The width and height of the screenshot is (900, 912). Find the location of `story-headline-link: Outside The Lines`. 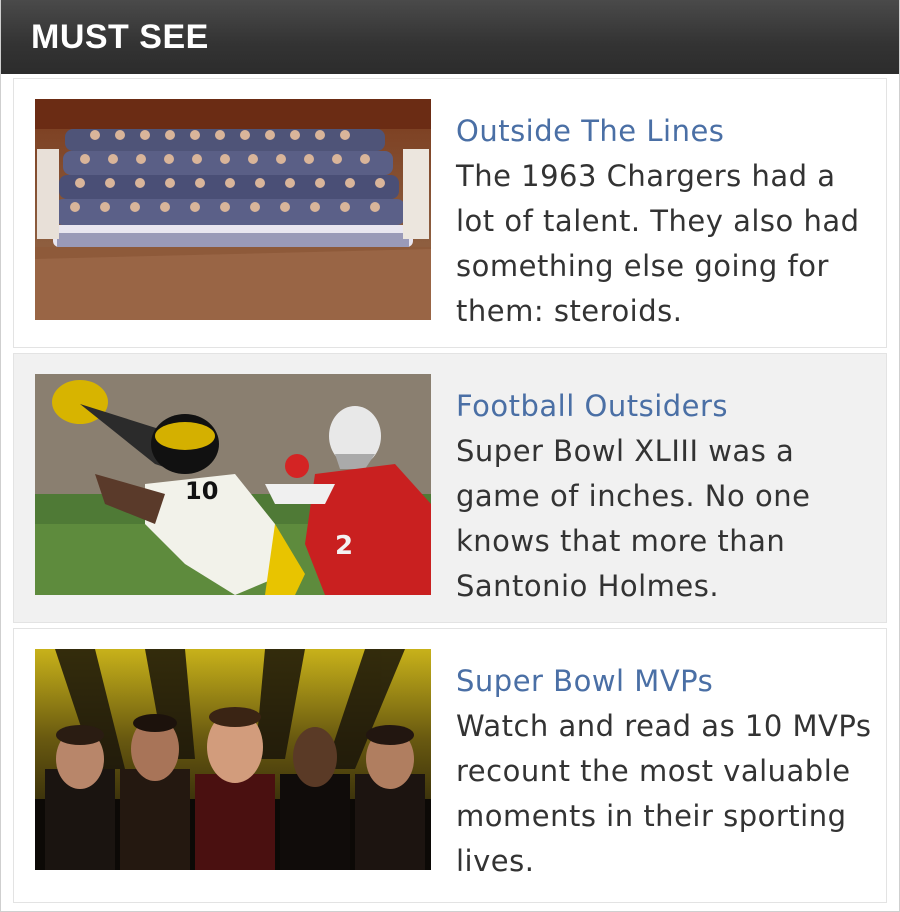

story-headline-link: Outside The Lines is located at coordinates (668, 131).